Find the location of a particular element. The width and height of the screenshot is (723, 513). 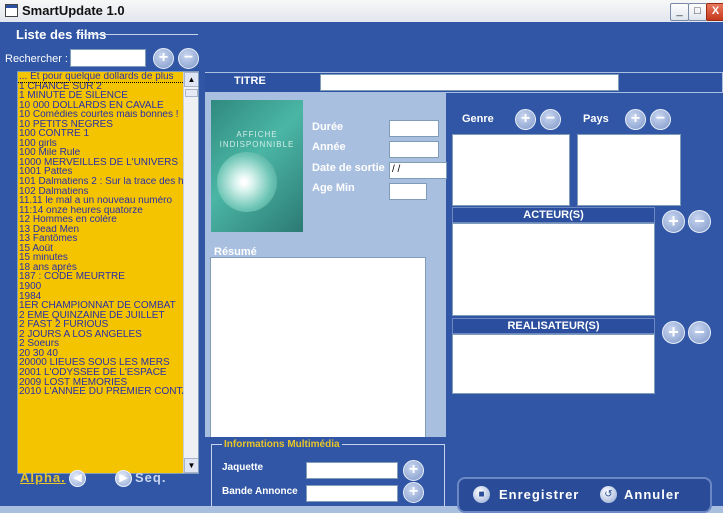

duree-input is located at coordinates (414, 128).